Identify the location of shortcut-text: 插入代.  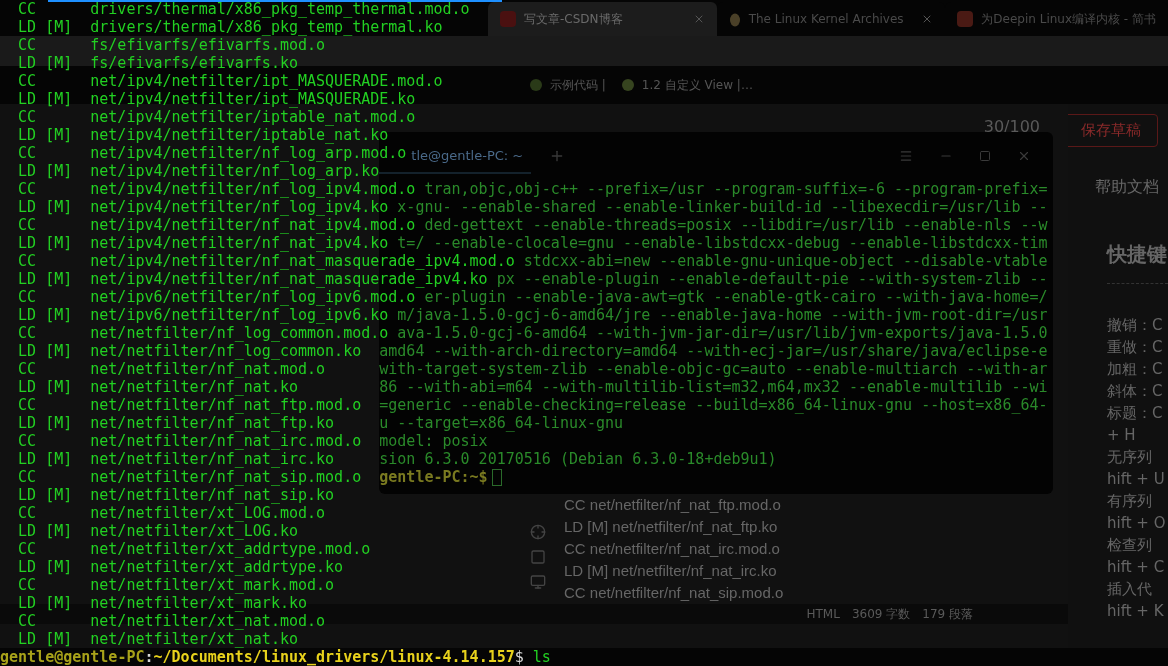
(1130, 589).